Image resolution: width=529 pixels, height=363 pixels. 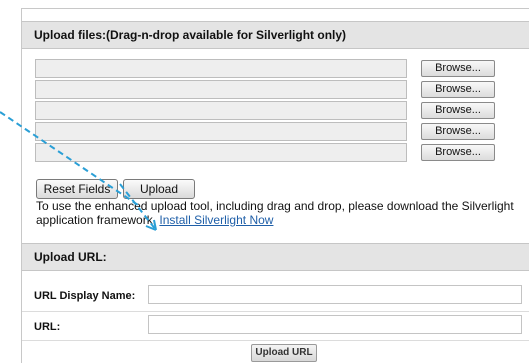 I want to click on url-display-name-label: URL Display Name:, so click(x=85, y=296).